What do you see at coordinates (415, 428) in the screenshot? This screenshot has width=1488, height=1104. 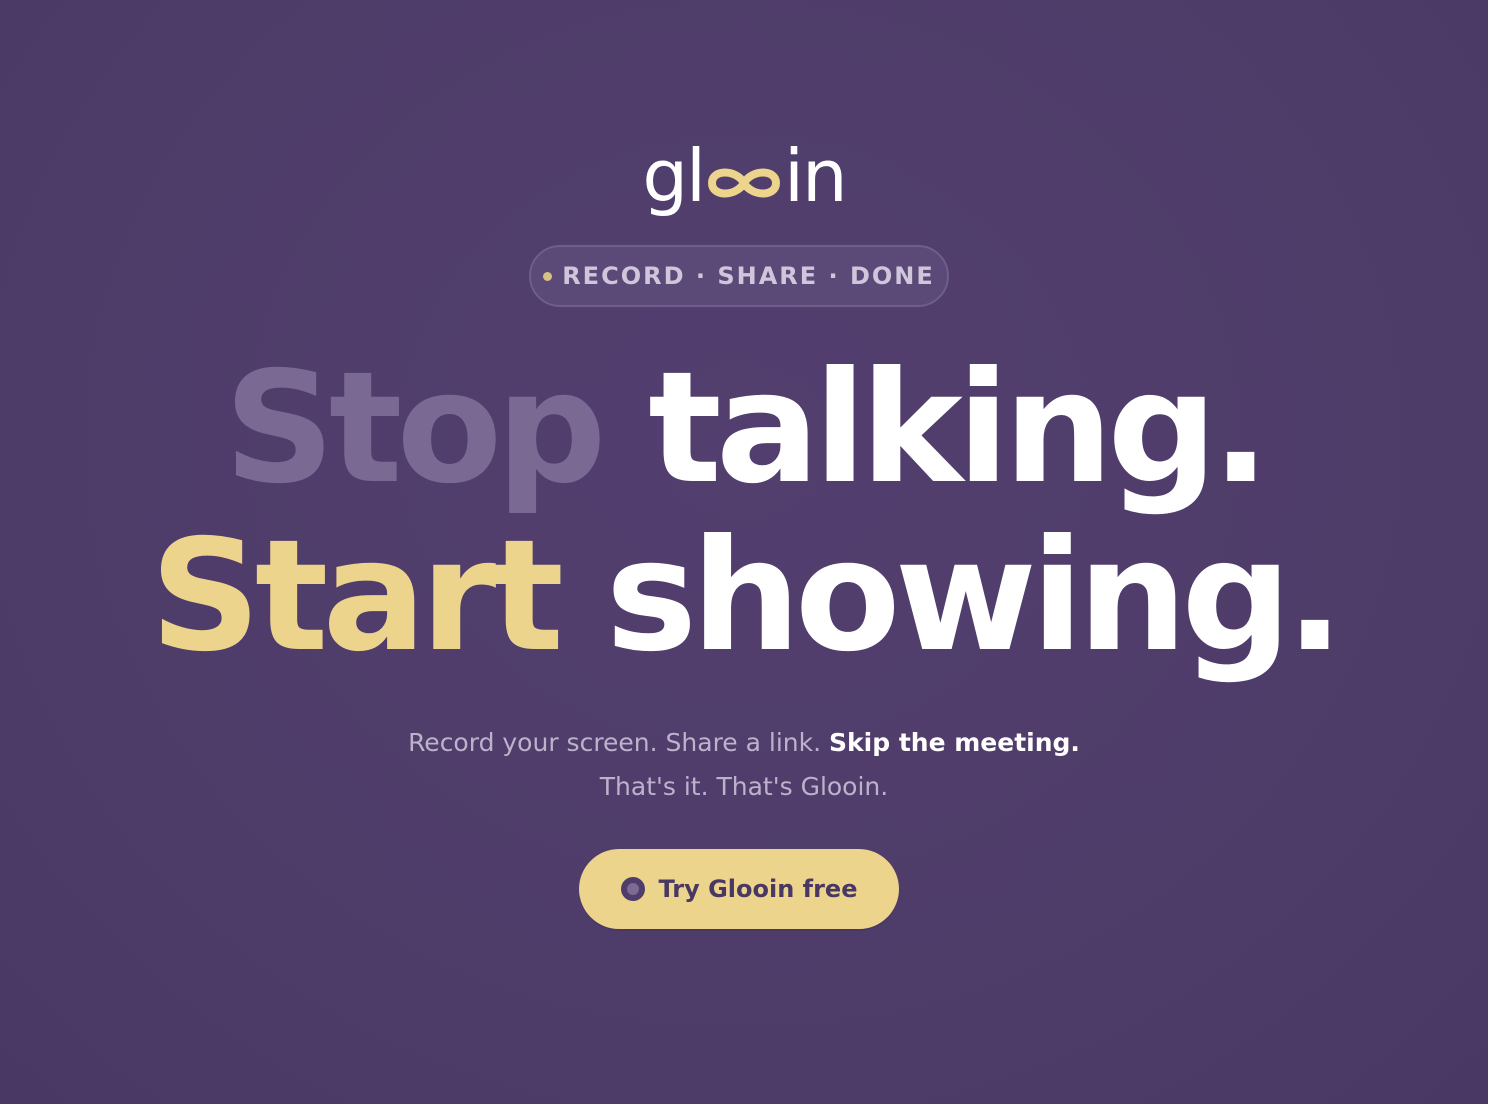 I see `headline-word-stop: Stop` at bounding box center [415, 428].